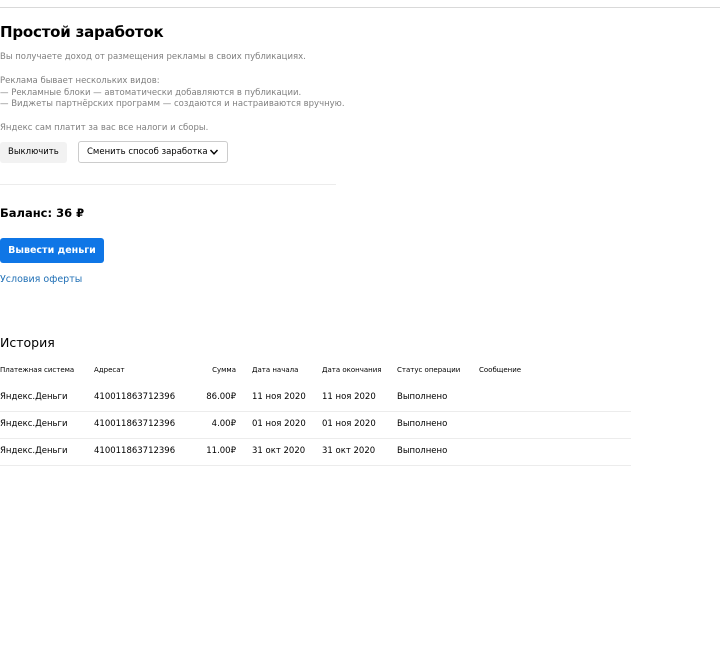 The width and height of the screenshot is (720, 670). What do you see at coordinates (221, 451) in the screenshot?
I see `cell-amount: 11.00₽` at bounding box center [221, 451].